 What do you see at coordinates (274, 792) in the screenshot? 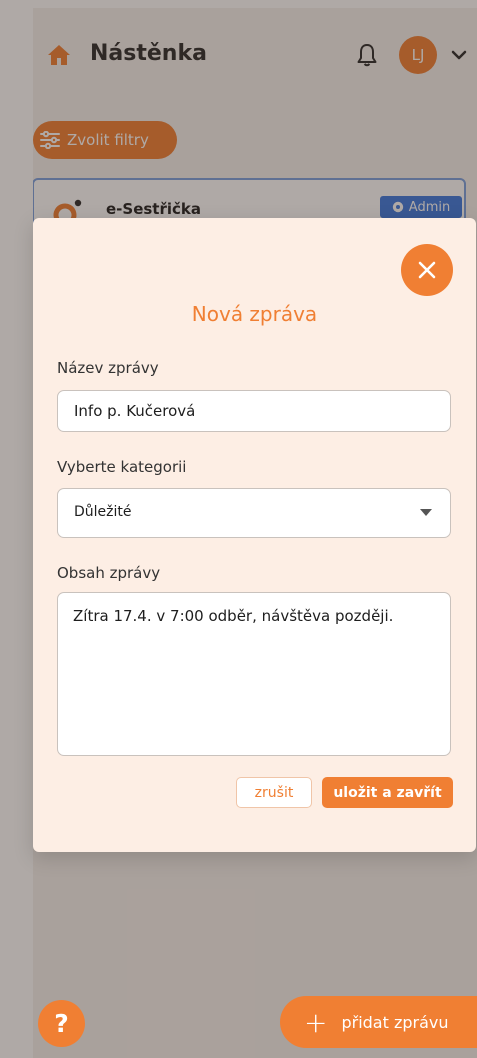
I see `cancel-button: zrušit` at bounding box center [274, 792].